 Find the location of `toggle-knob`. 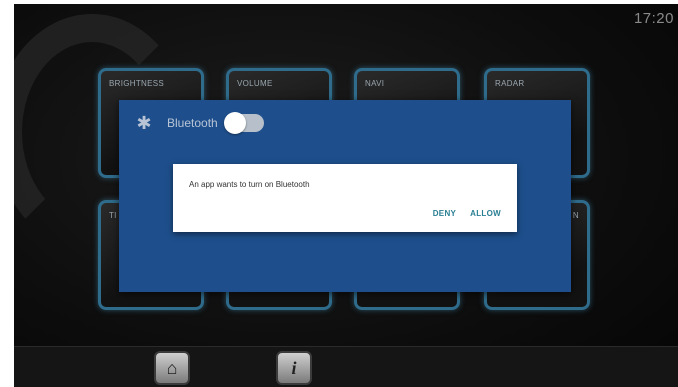

toggle-knob is located at coordinates (234, 123).